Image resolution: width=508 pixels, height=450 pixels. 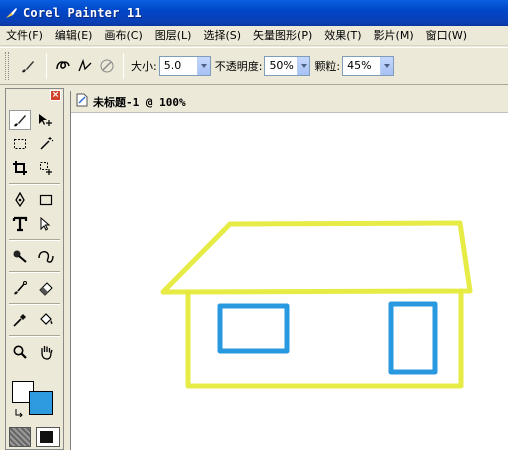 What do you see at coordinates (394, 36) in the screenshot?
I see `menu-movie: 影片(M)` at bounding box center [394, 36].